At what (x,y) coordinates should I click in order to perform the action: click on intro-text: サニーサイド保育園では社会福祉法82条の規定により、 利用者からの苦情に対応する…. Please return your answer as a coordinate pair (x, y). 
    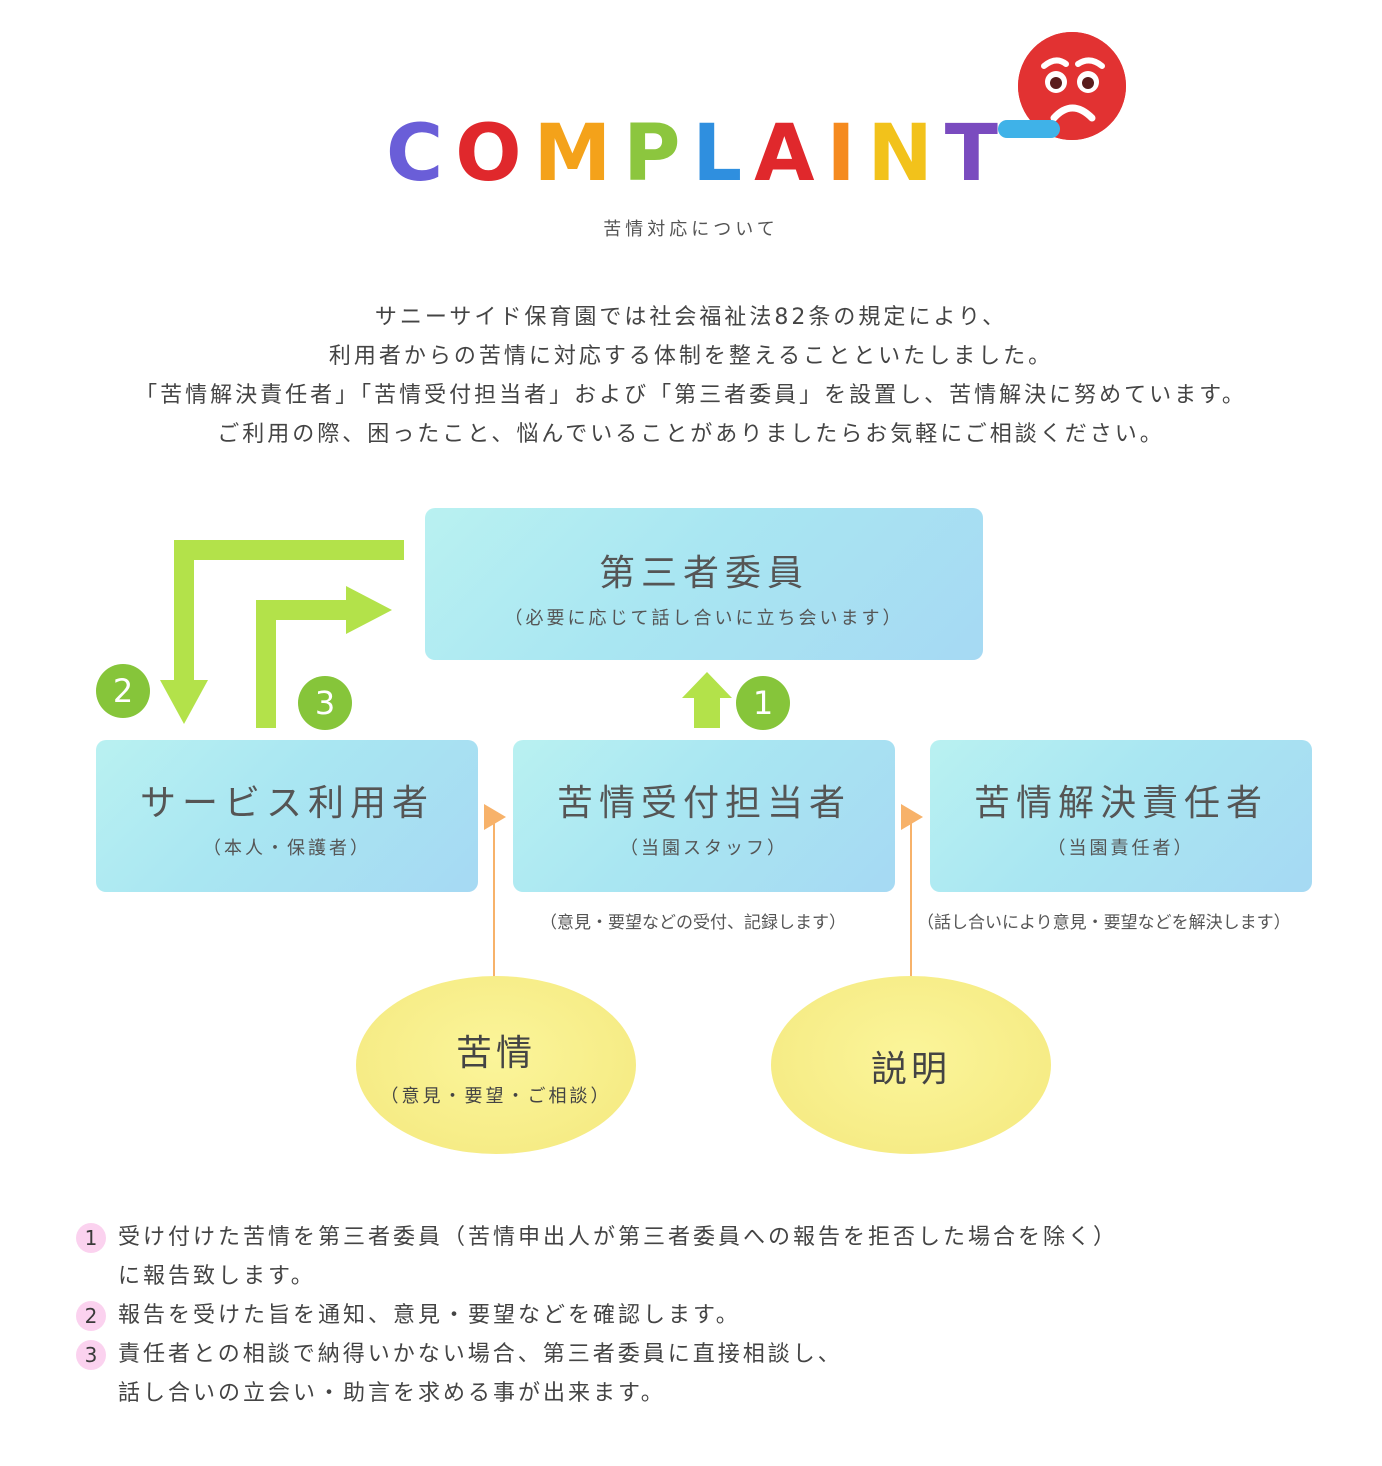
    Looking at the image, I should click on (691, 376).